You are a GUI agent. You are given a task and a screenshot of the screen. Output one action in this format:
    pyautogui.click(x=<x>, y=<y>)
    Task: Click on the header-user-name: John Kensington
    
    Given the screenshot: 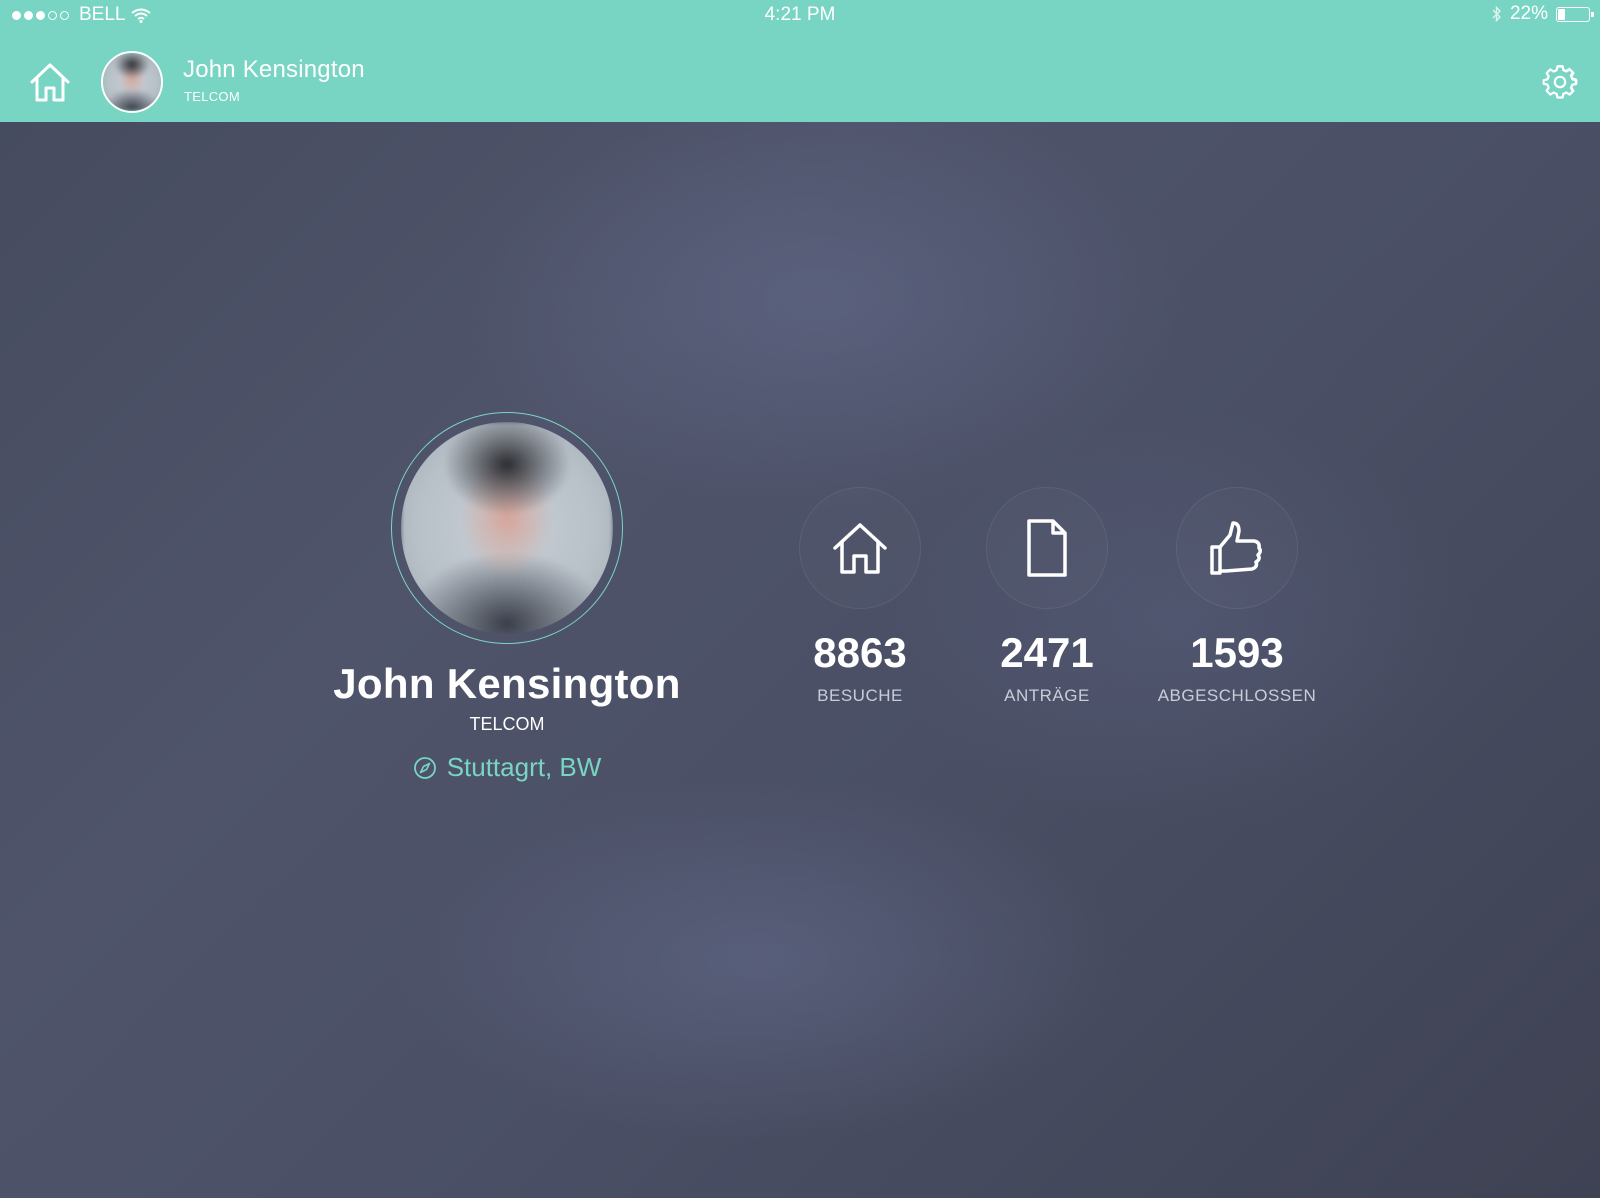 What is the action you would take?
    pyautogui.click(x=274, y=69)
    